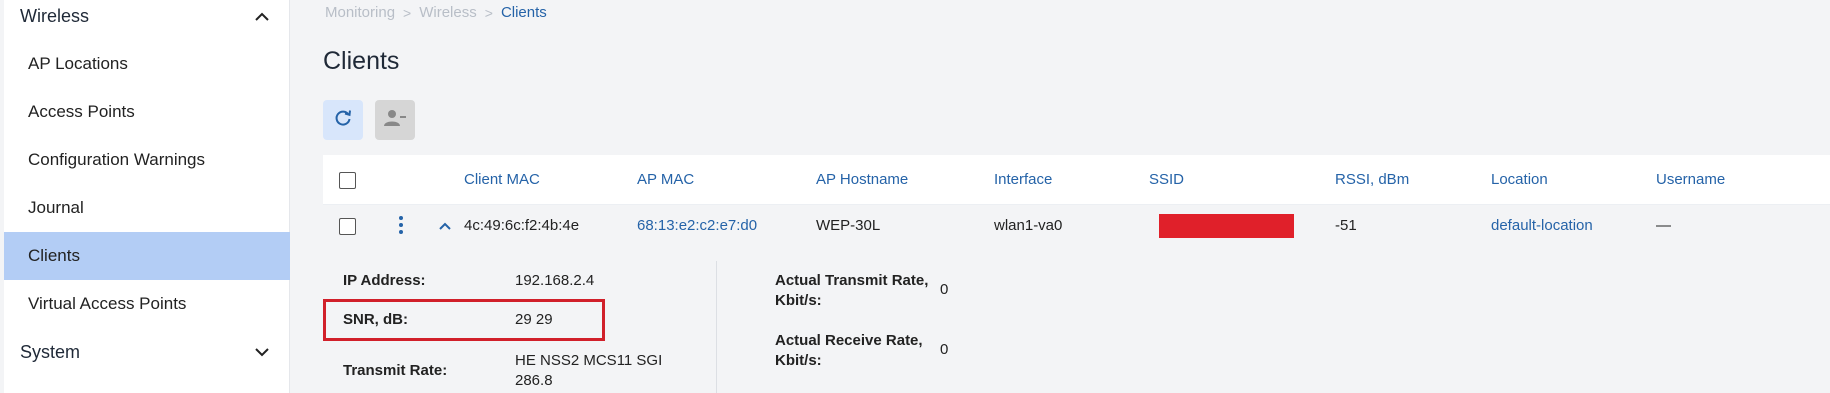 This screenshot has width=1830, height=393. I want to click on column-header-interface: Interface, so click(1023, 179).